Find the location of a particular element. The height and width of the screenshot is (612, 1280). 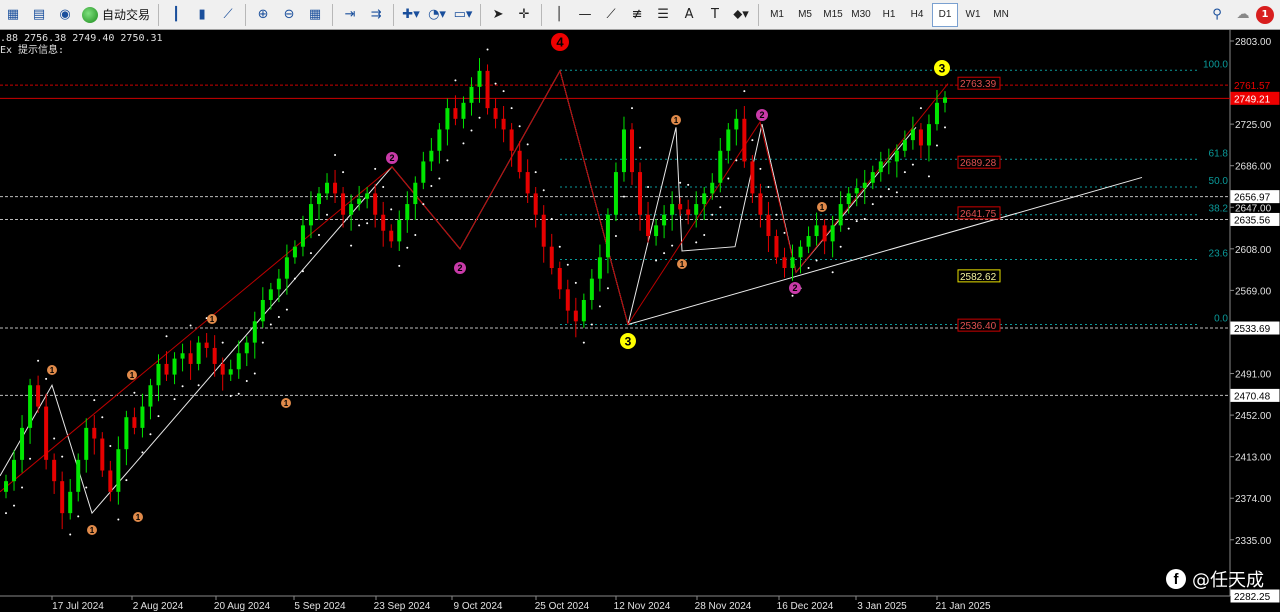

horizontal-line-icon: — is located at coordinates (585, 15).